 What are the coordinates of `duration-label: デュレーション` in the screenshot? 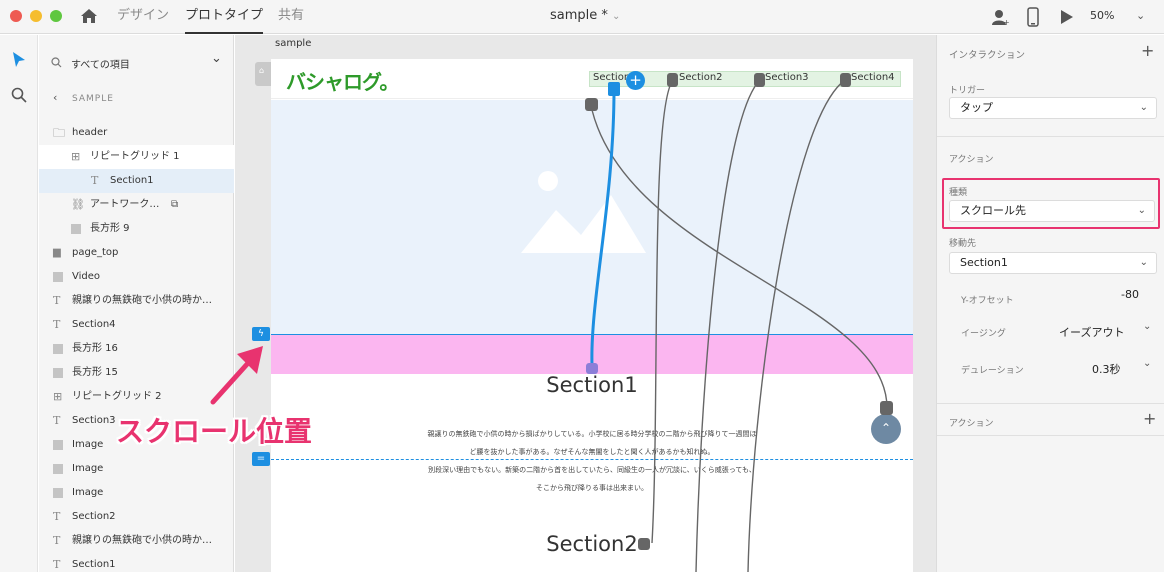 It's located at (992, 371).